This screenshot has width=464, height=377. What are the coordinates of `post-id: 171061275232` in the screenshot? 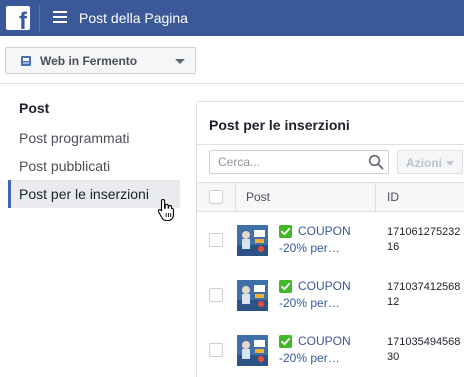 It's located at (424, 232).